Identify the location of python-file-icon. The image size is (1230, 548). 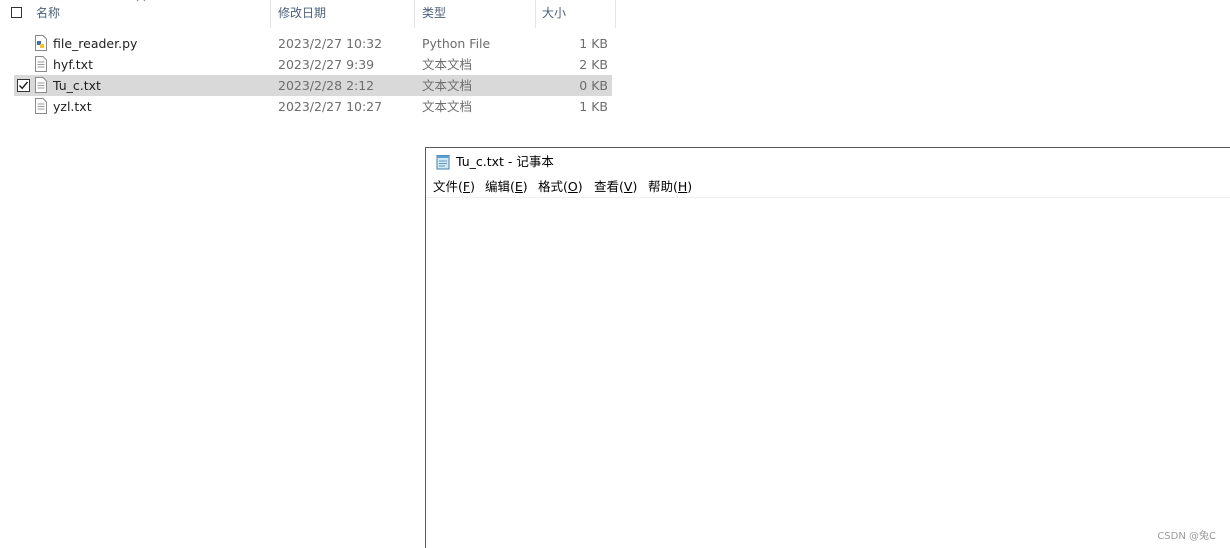
(41, 43).